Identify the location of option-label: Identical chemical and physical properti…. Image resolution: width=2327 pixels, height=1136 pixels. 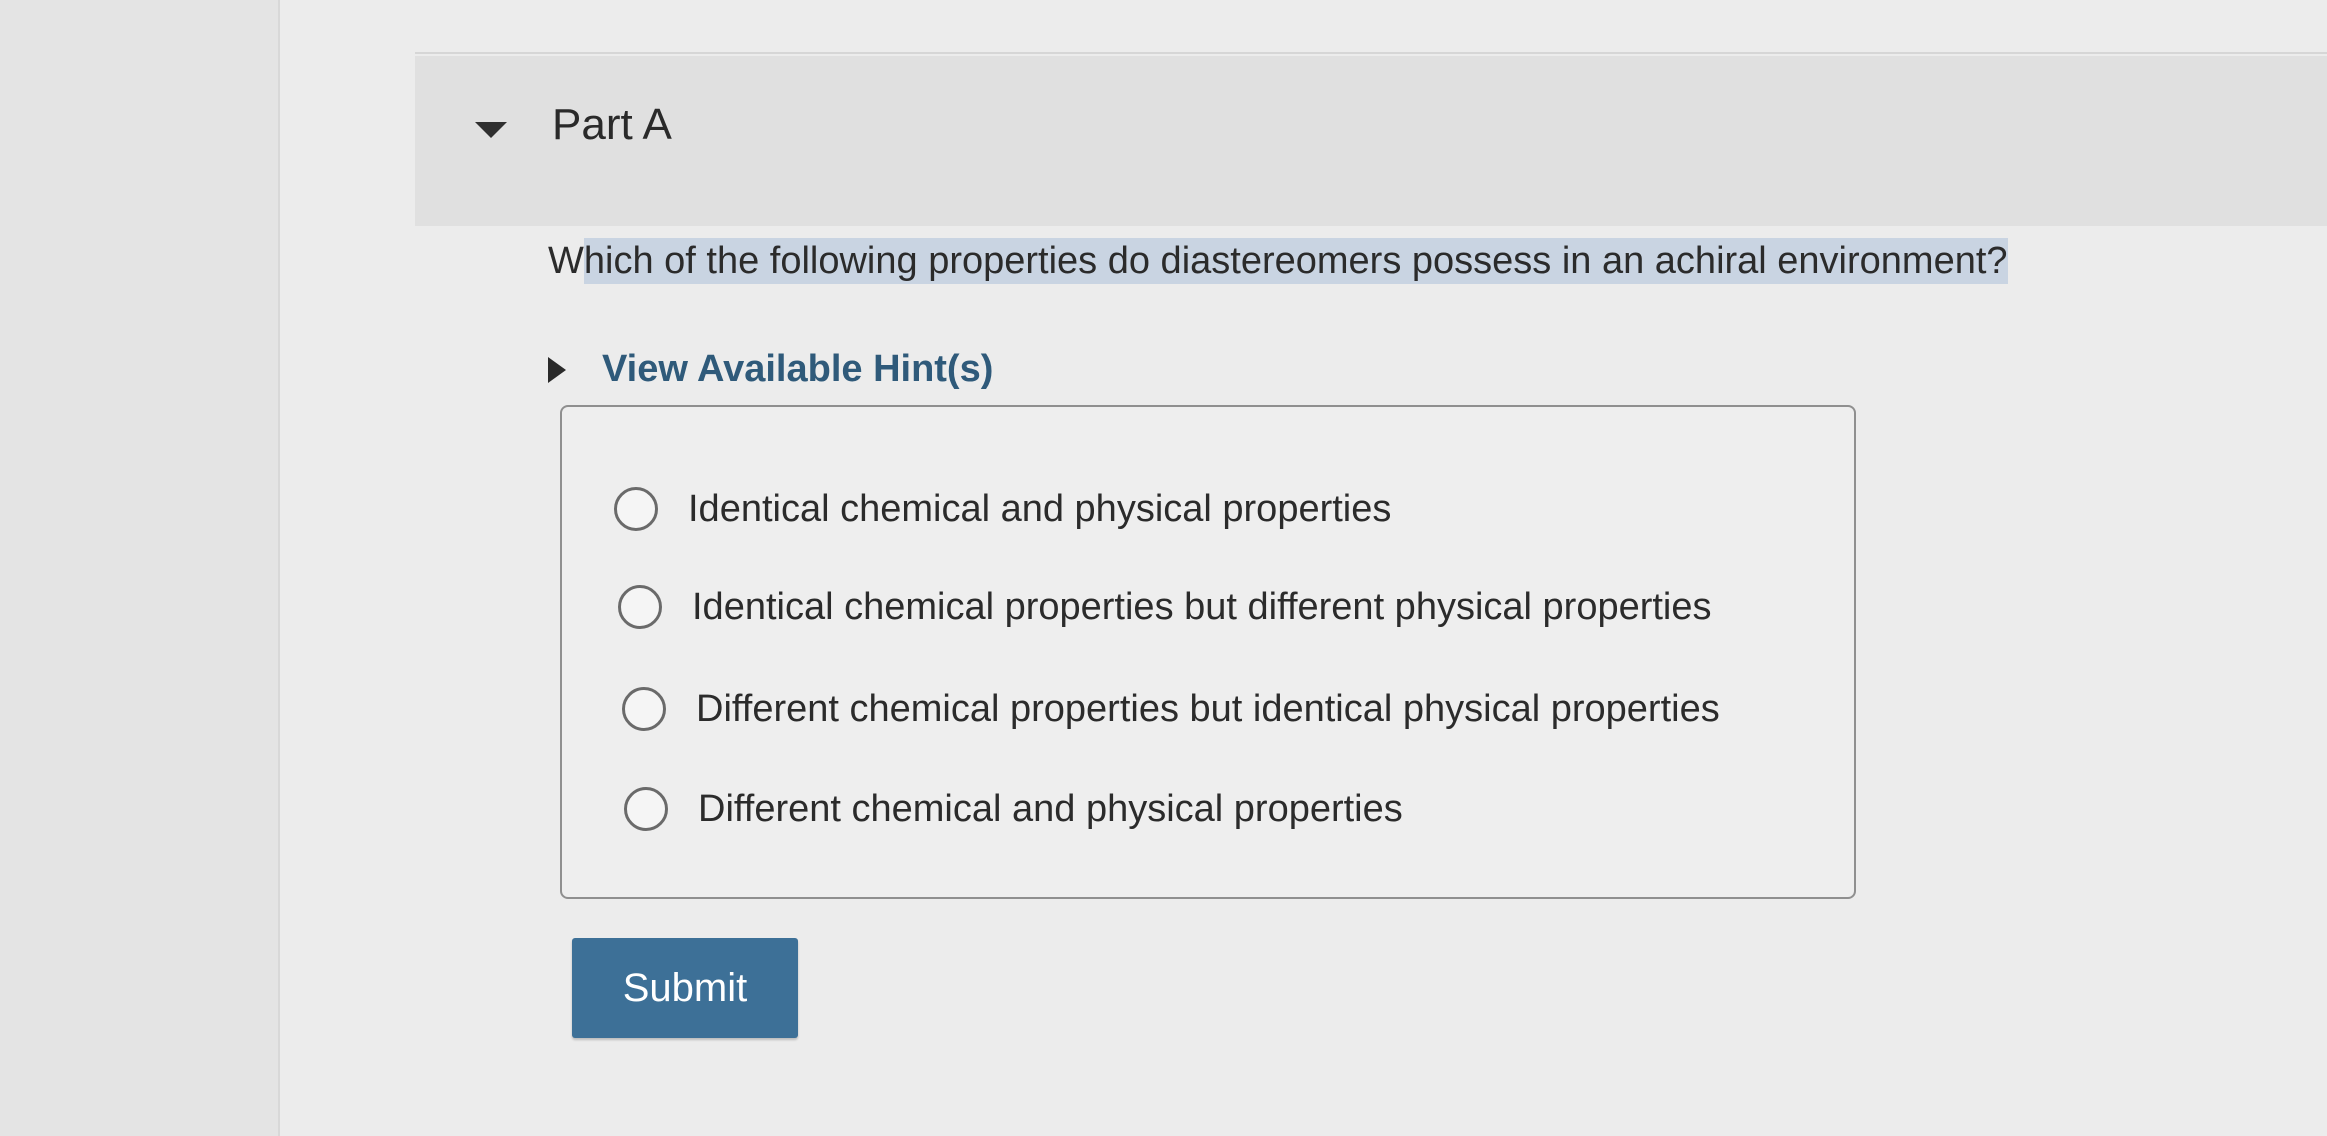
(1039, 509).